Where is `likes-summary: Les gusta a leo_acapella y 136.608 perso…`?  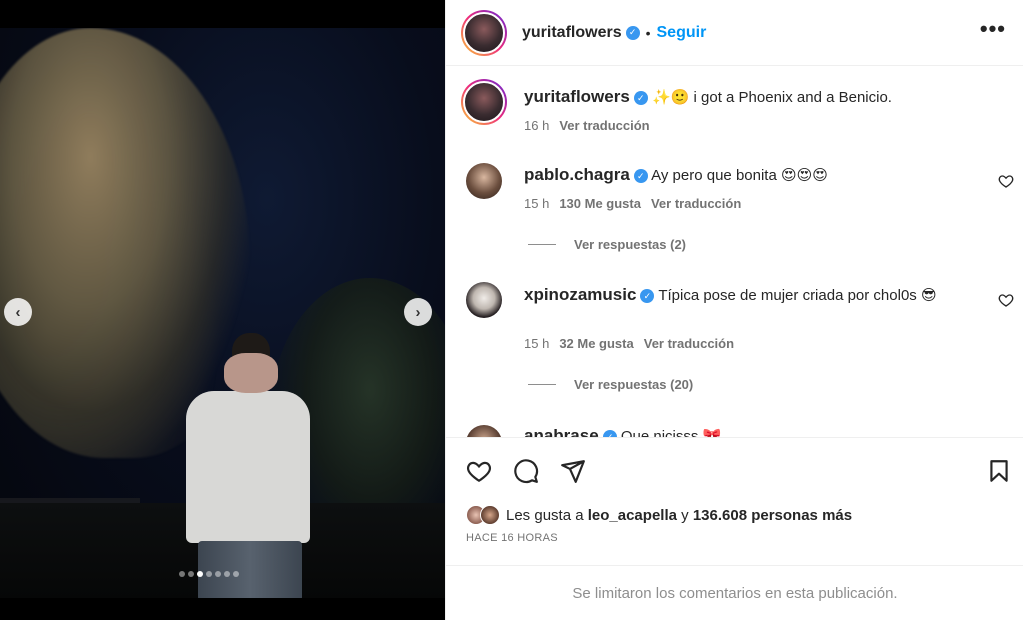 likes-summary: Les gusta a leo_acapella y 136.608 perso… is located at coordinates (659, 515).